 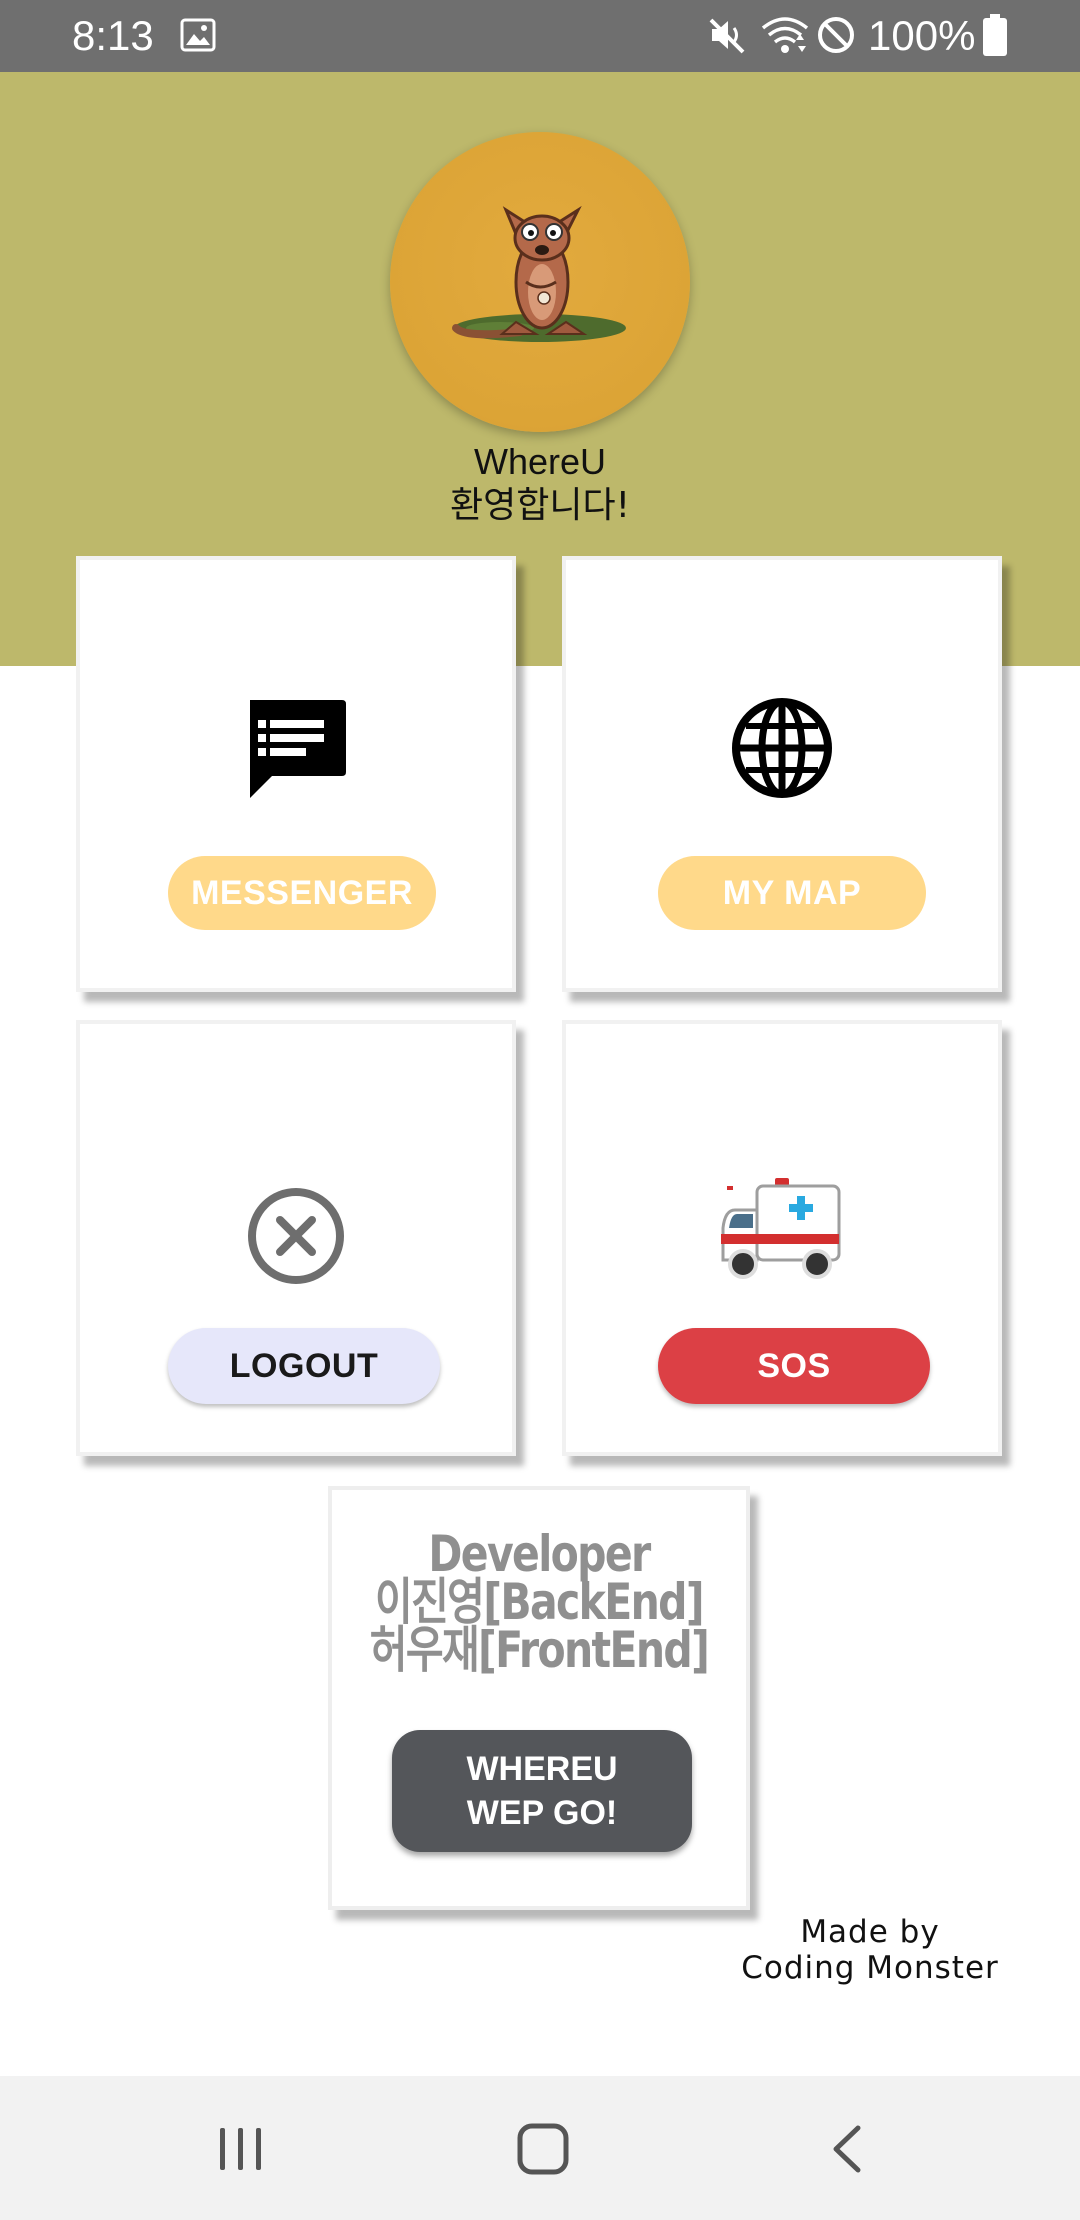 What do you see at coordinates (995, 35) in the screenshot?
I see `battery-icon` at bounding box center [995, 35].